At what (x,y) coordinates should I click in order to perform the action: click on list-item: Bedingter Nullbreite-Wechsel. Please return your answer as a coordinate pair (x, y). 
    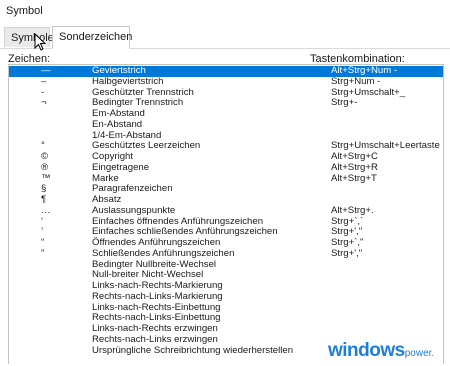
    Looking at the image, I should click on (226, 265).